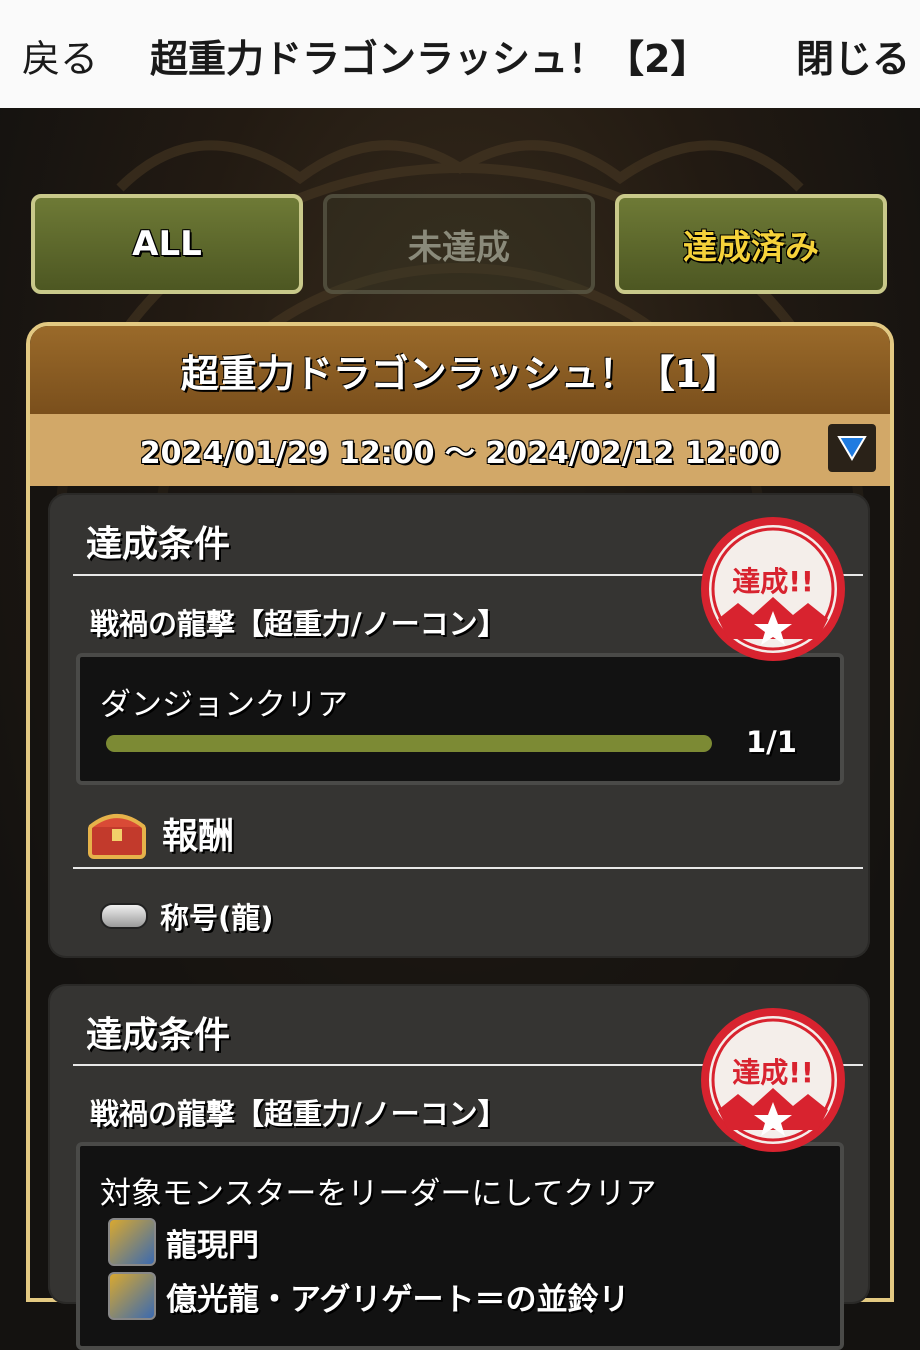 This screenshot has height=1350, width=920. Describe the element at coordinates (60, 55) in the screenshot. I see `back-button: 戻る` at that location.